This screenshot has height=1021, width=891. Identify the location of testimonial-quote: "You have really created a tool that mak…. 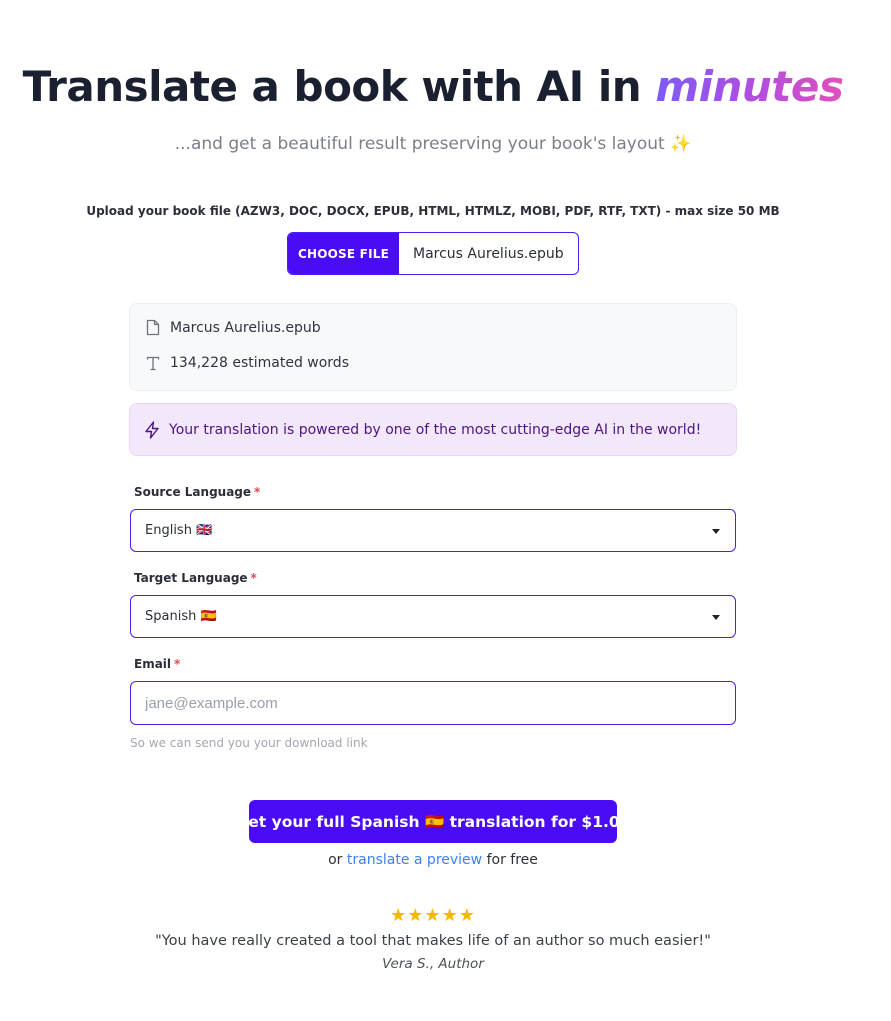
(433, 941).